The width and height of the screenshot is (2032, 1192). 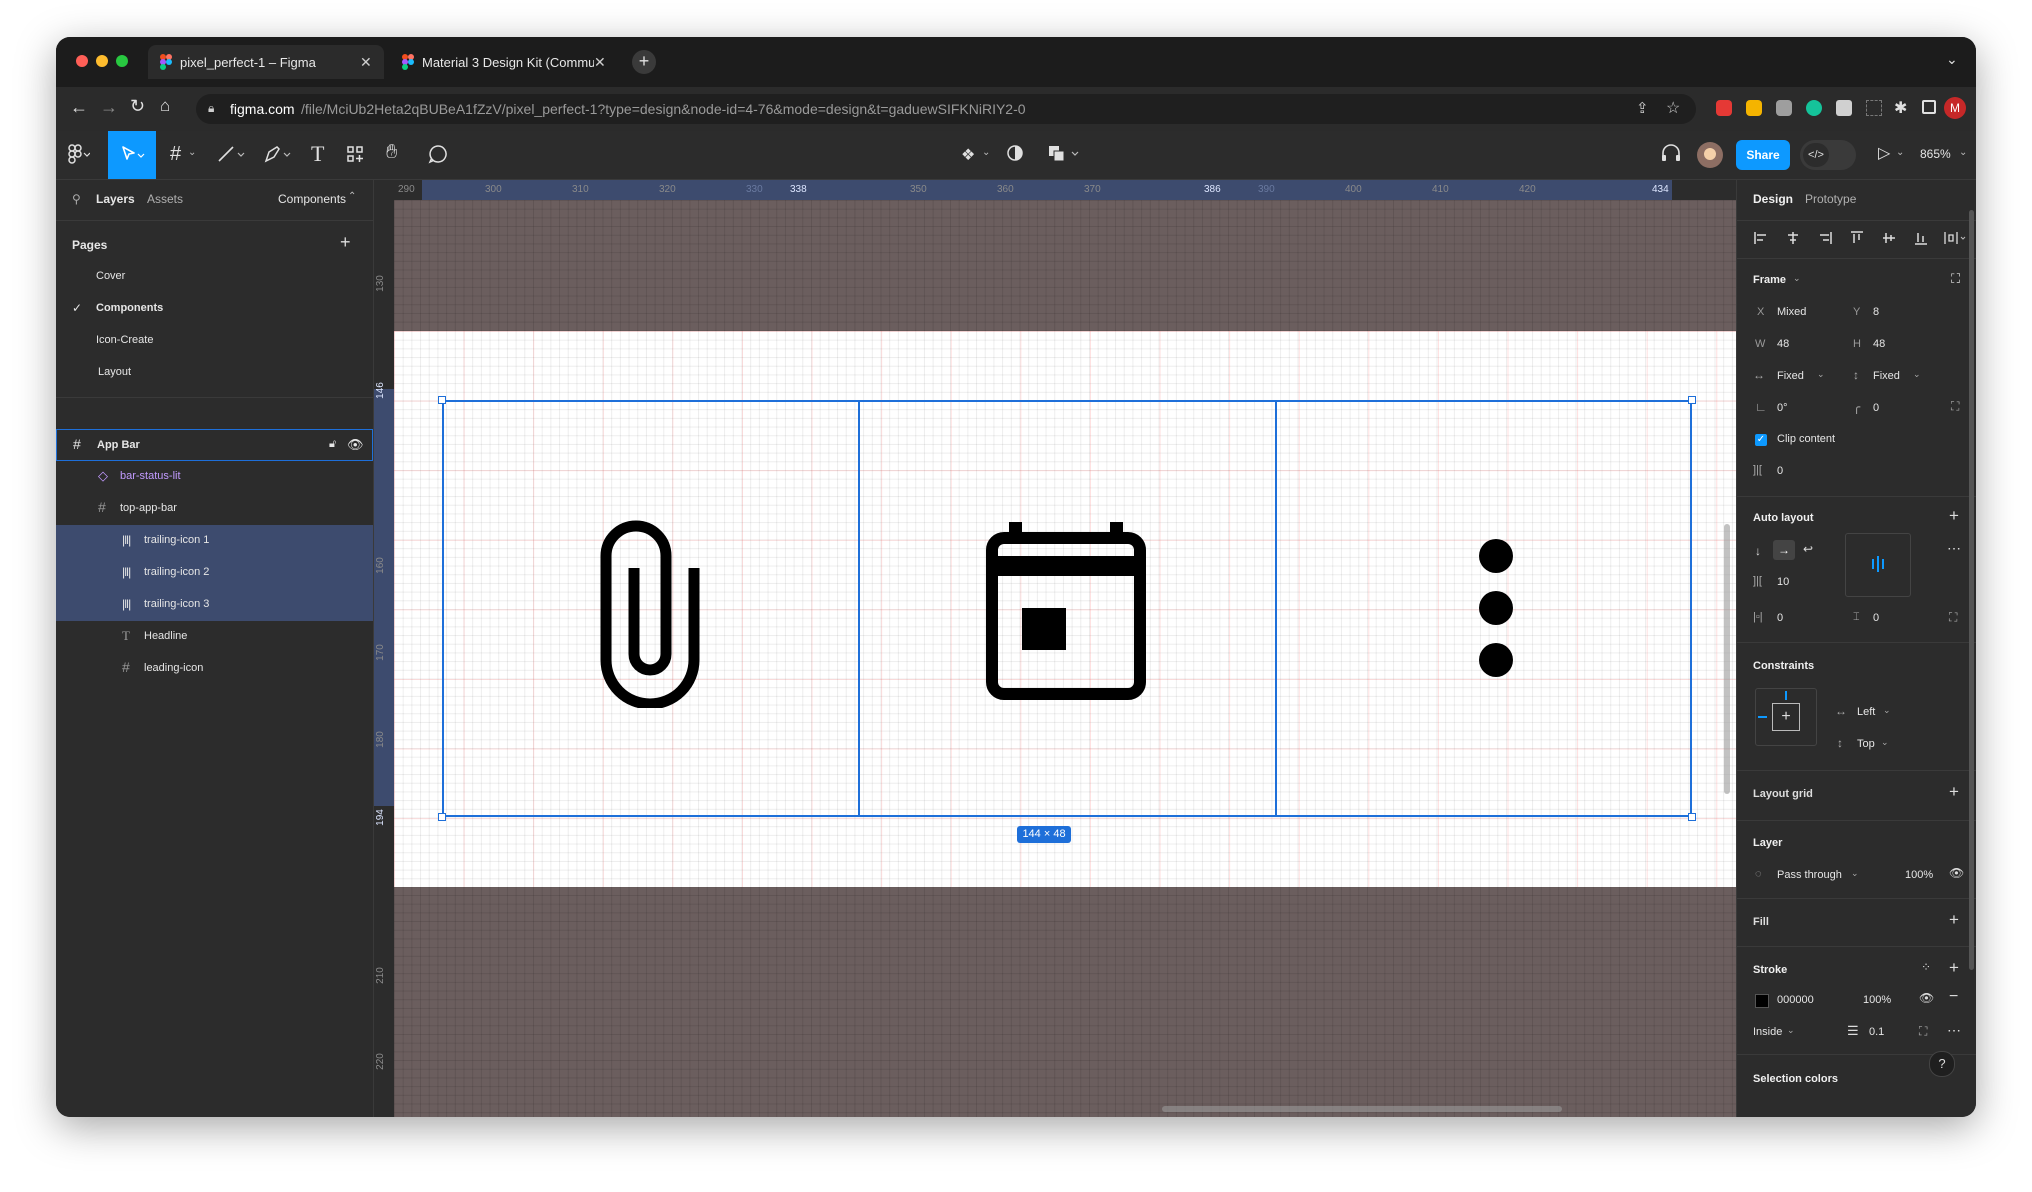 What do you see at coordinates (1065, 153) in the screenshot?
I see `boolean-icon` at bounding box center [1065, 153].